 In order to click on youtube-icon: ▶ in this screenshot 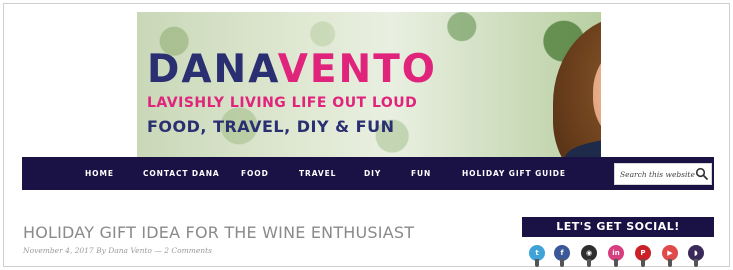, I will do `click(670, 256)`.